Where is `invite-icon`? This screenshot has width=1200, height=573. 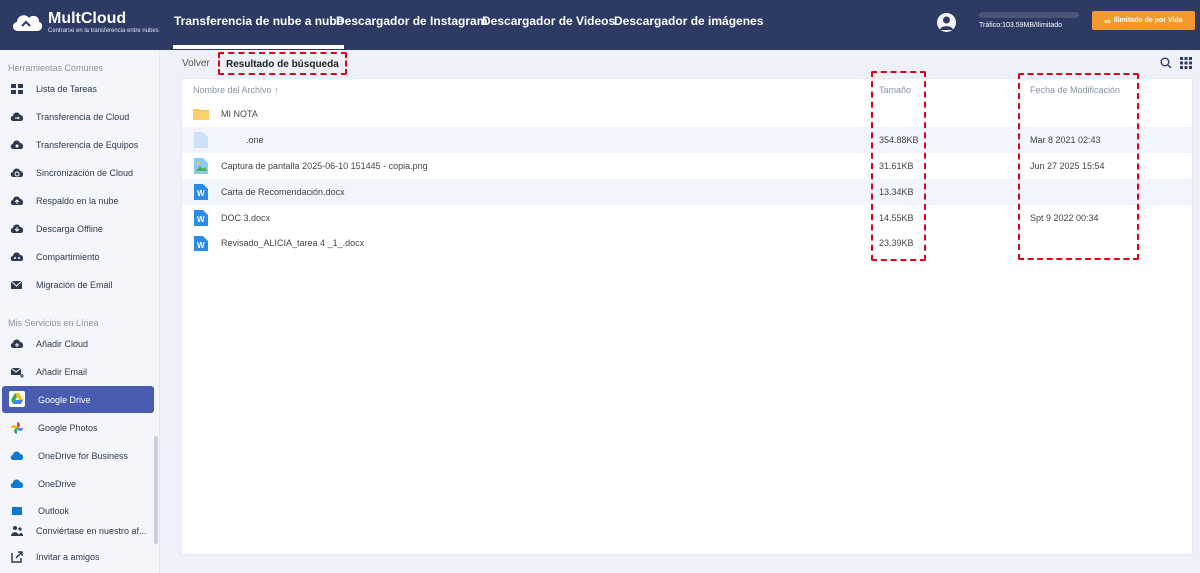 invite-icon is located at coordinates (17, 557).